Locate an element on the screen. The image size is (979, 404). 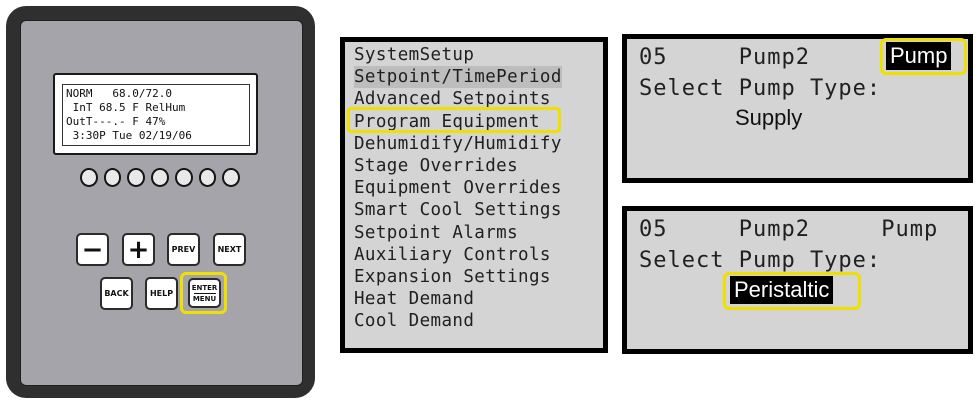
menu-item-smart-cool-settings: Smart Cool Settings is located at coordinates (458, 210).